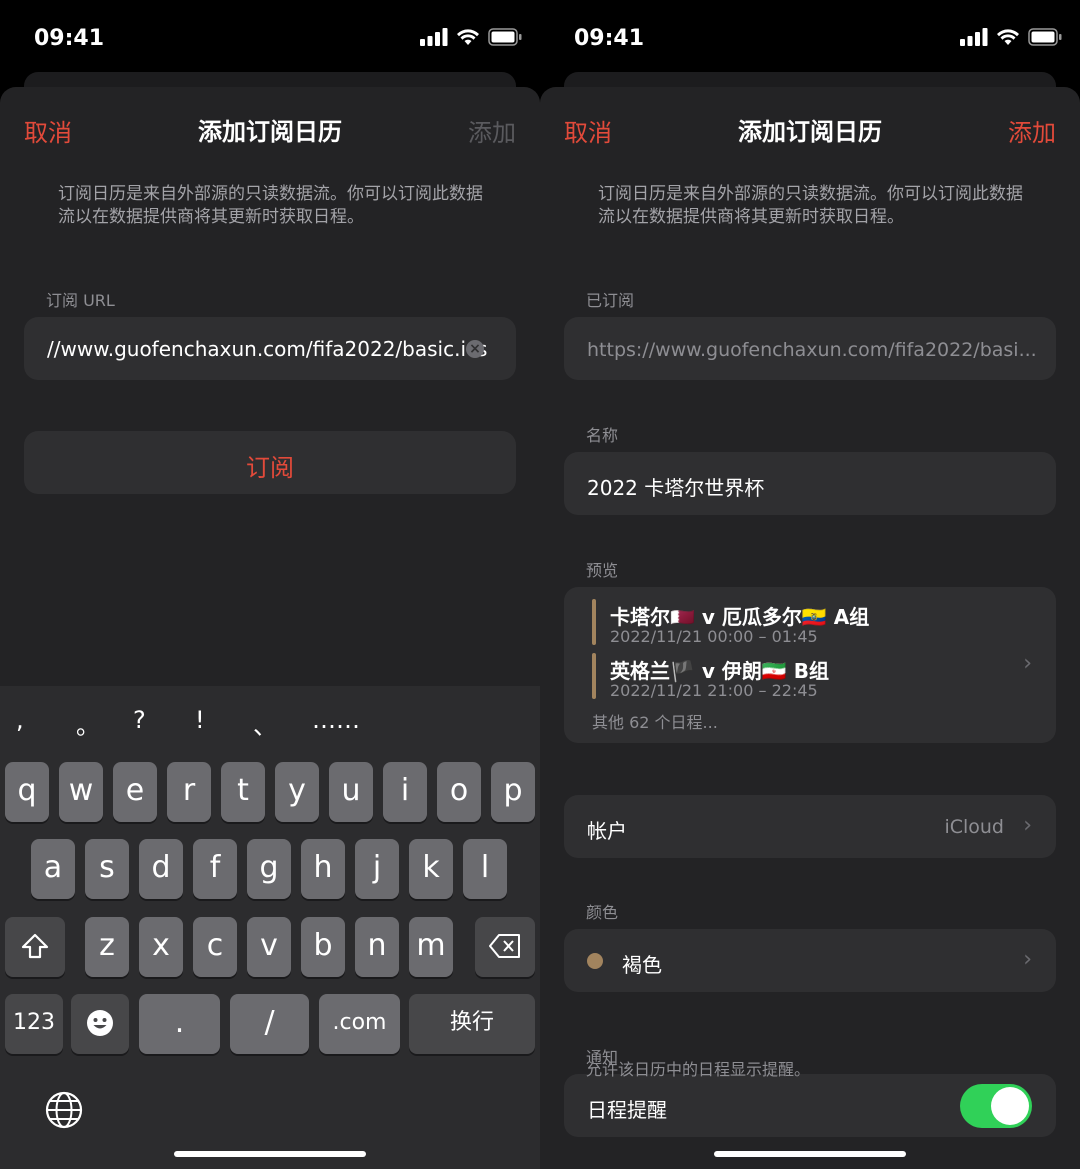 Image resolution: width=1080 pixels, height=1169 pixels. I want to click on event-title: 英格兰🏴 v 伊朗🇮🇷 B组, so click(719, 671).